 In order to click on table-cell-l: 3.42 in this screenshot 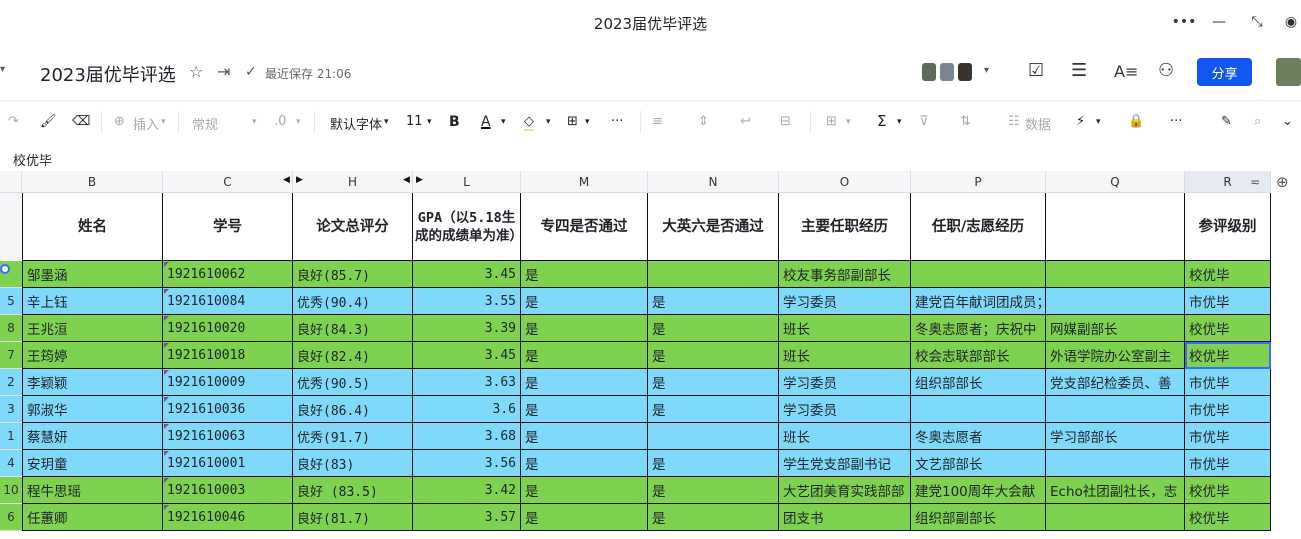, I will do `click(467, 490)`.